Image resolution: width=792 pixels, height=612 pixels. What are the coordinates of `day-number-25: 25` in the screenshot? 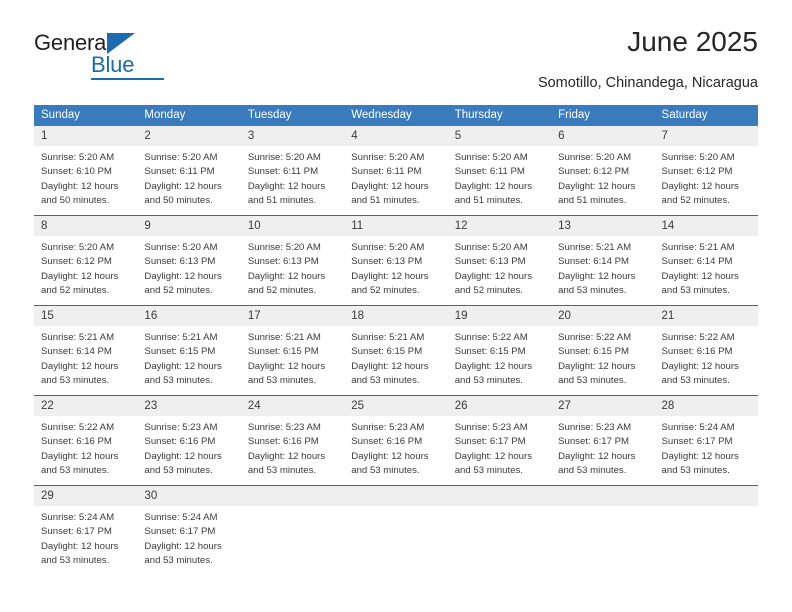 It's located at (395, 406).